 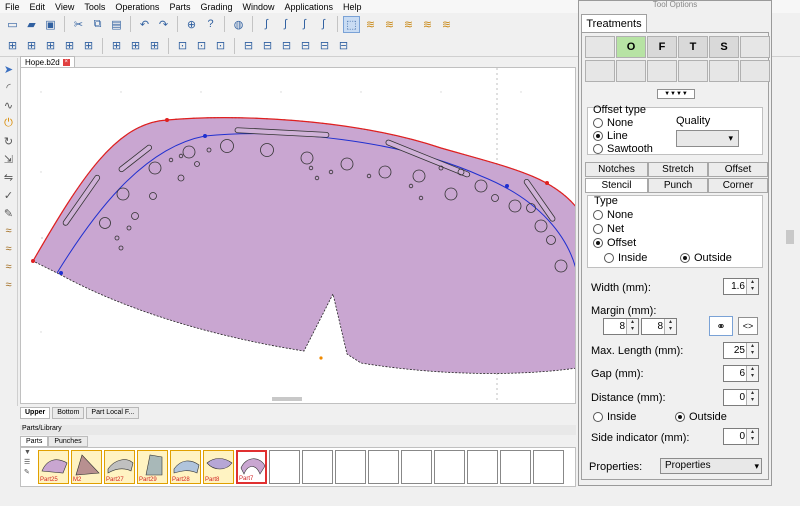 I want to click on offset-type-none-radio, so click(x=598, y=123).